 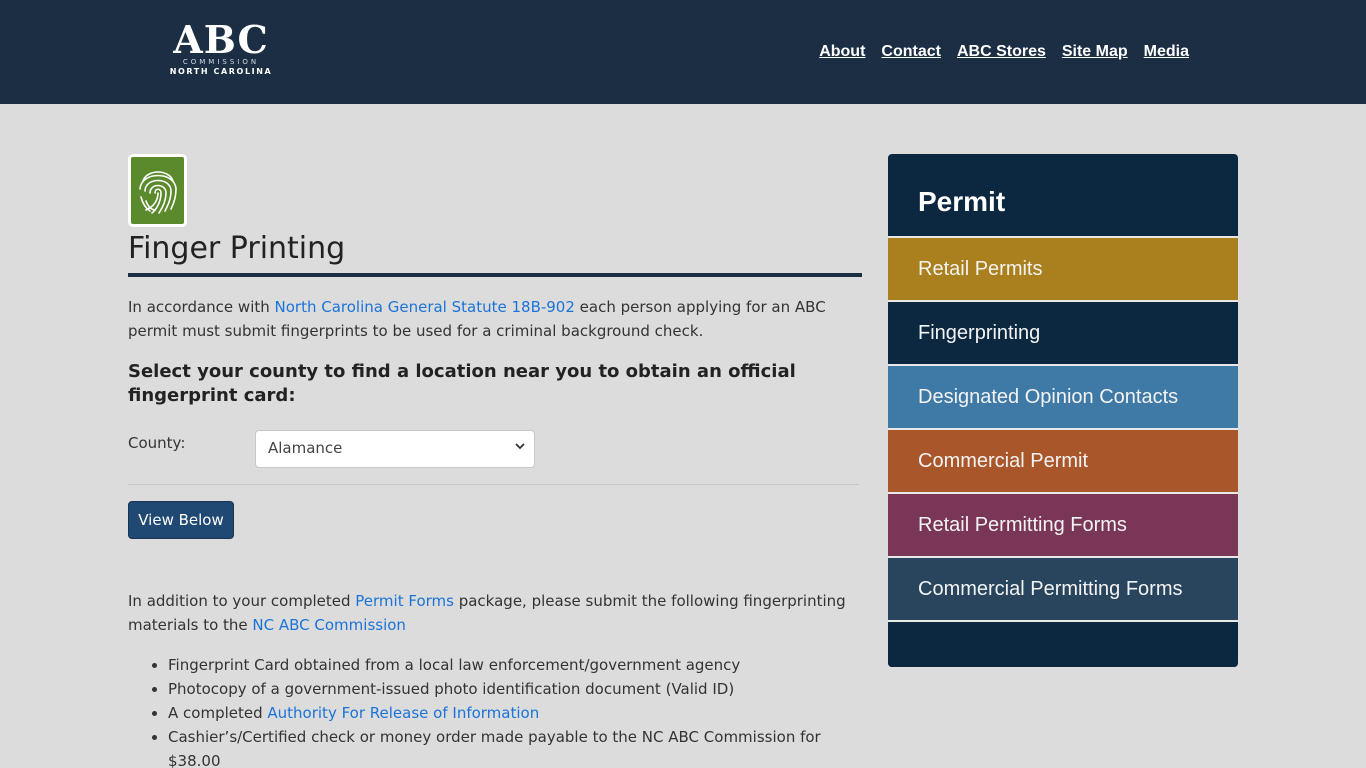 What do you see at coordinates (911, 52) in the screenshot?
I see `nav-contact: Contact` at bounding box center [911, 52].